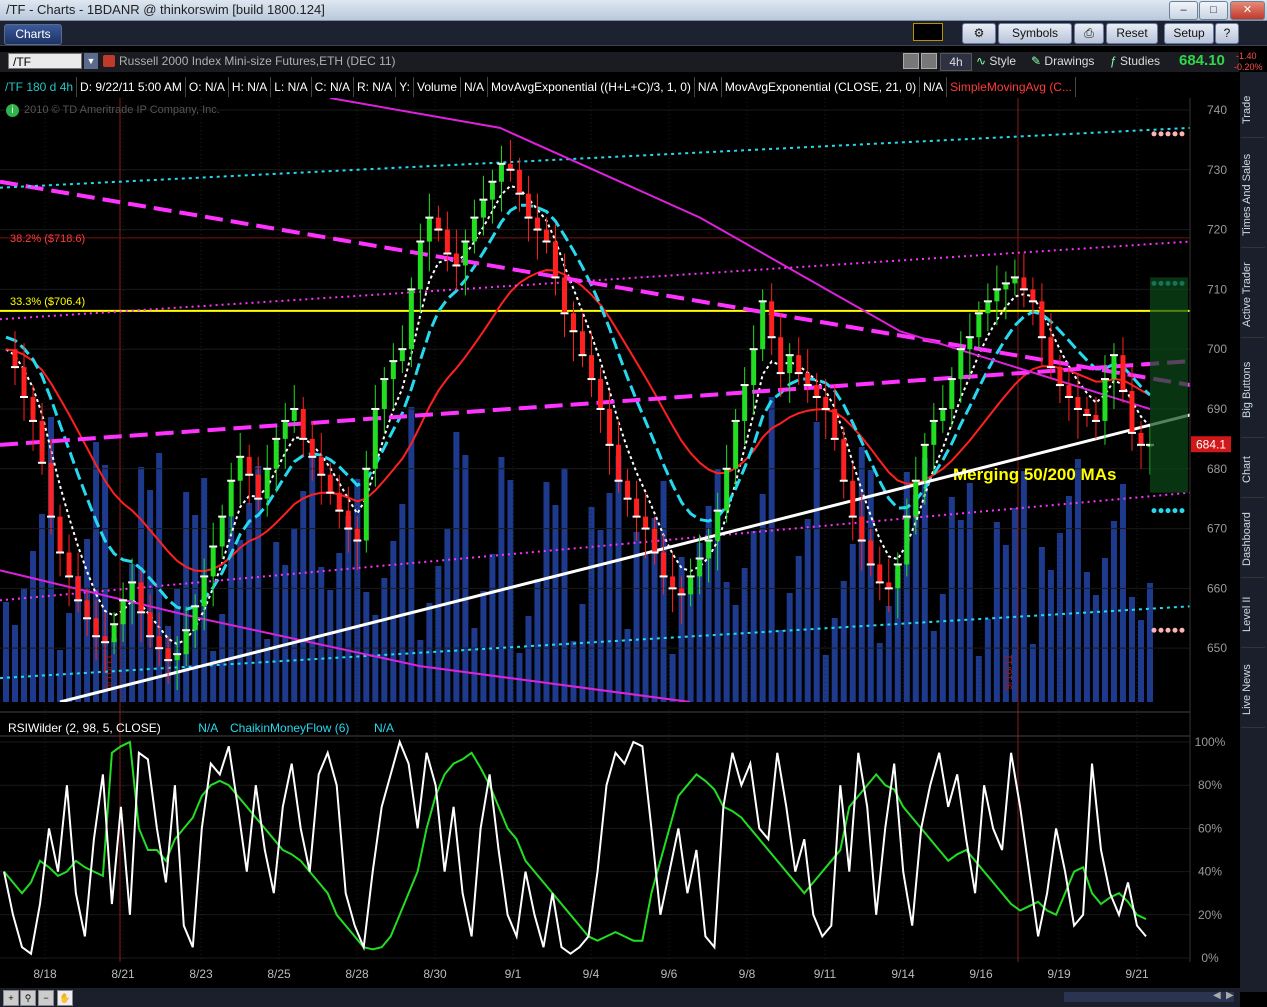  Describe the element at coordinates (591, 87) in the screenshot. I see `info-item: MovAvgExponential ((H+L+C)/3, 1, 0)` at that location.